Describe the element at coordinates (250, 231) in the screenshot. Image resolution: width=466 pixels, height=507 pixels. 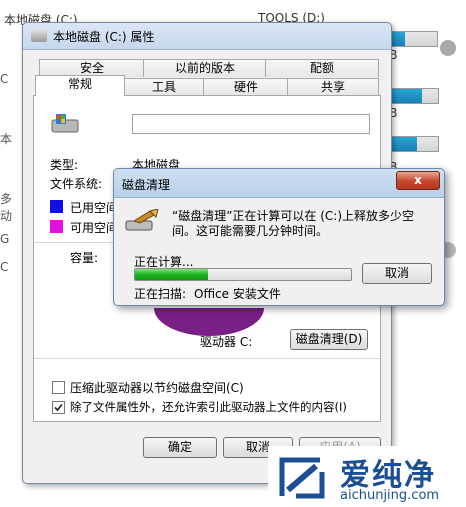
I see `cleanup-message-line2: 间。这可能需要几分钟时间。` at that location.